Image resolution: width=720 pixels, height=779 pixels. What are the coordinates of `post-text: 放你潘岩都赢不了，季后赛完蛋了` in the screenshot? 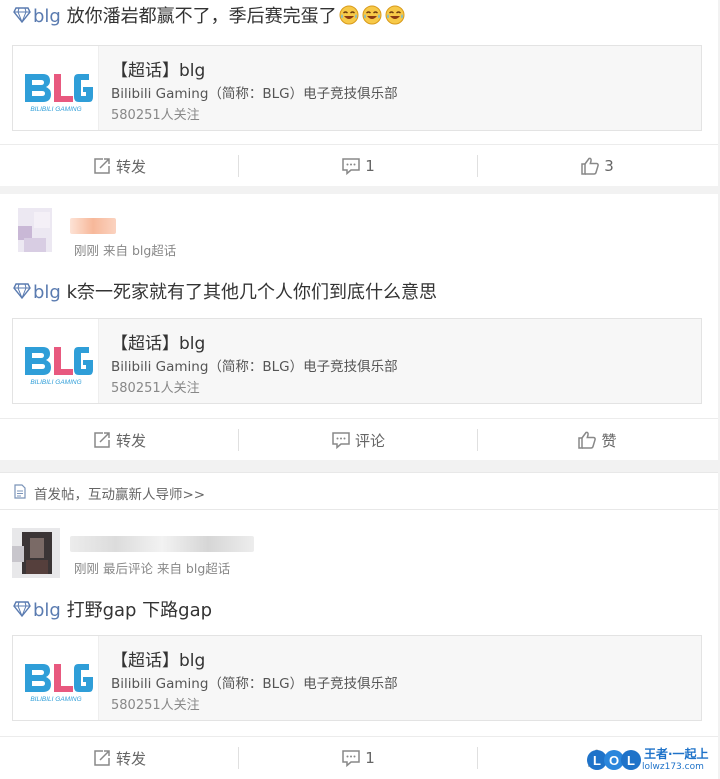 It's located at (198, 16).